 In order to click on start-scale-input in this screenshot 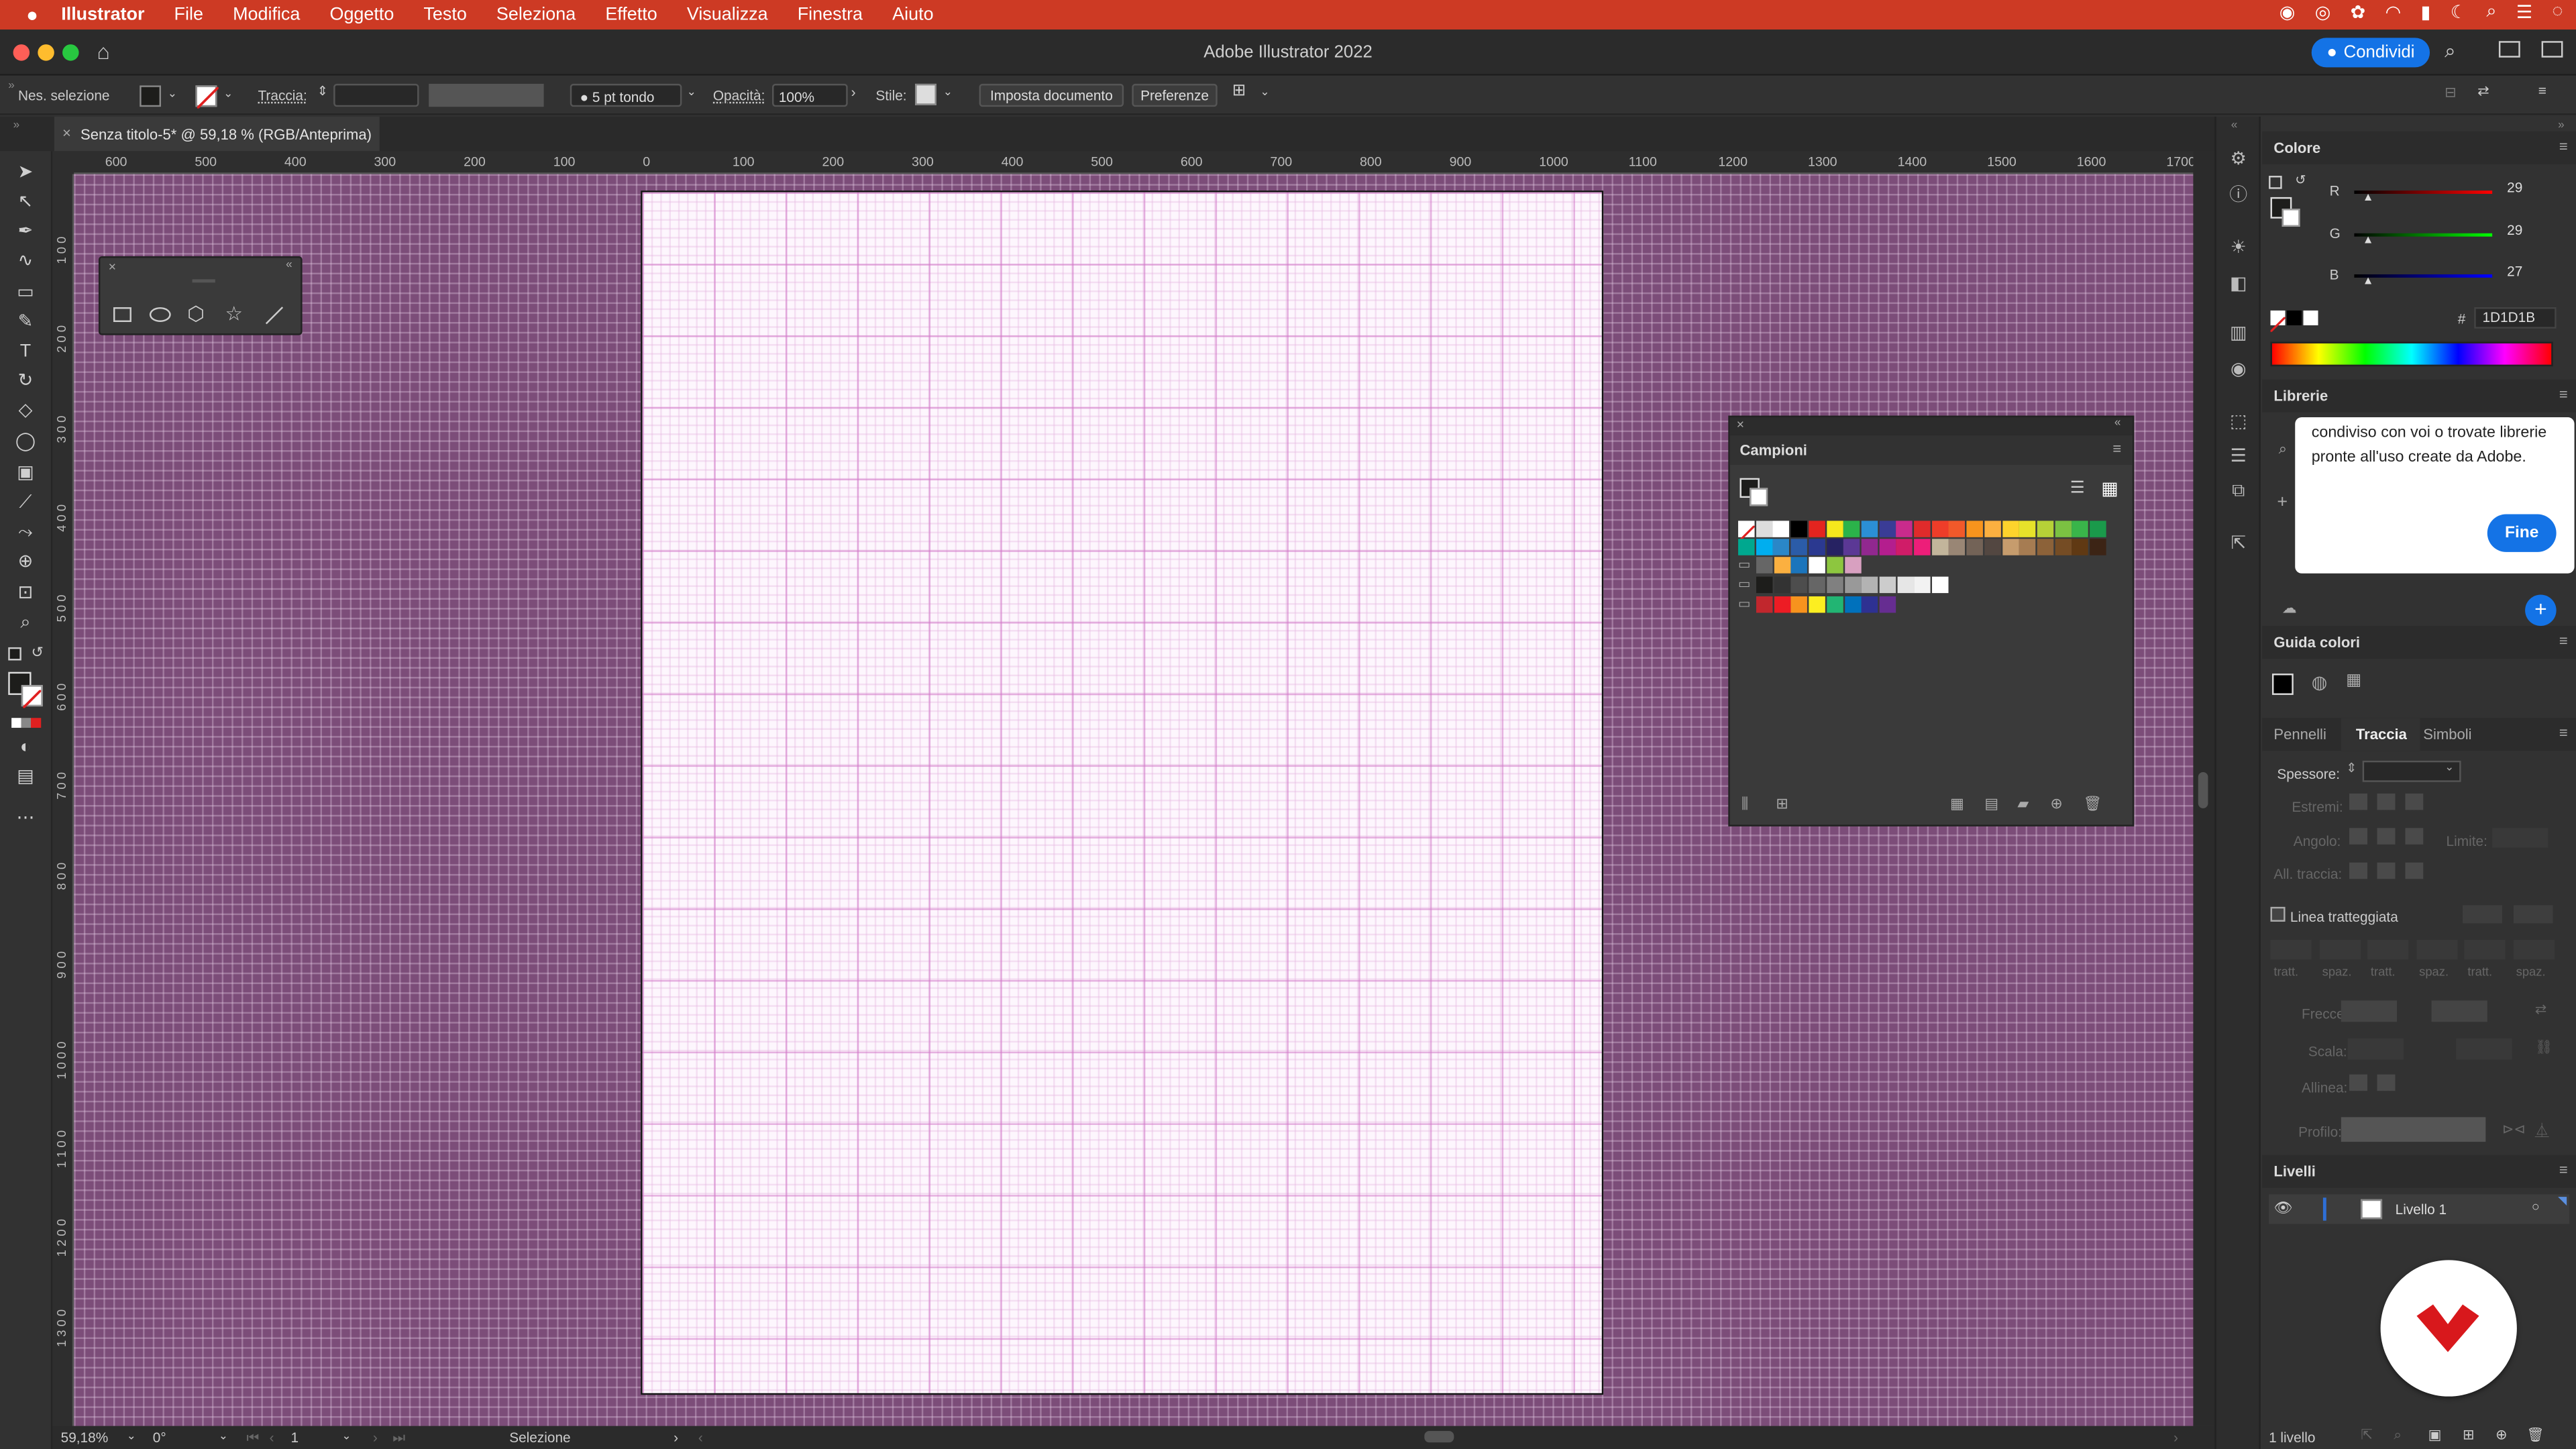, I will do `click(2375, 1049)`.